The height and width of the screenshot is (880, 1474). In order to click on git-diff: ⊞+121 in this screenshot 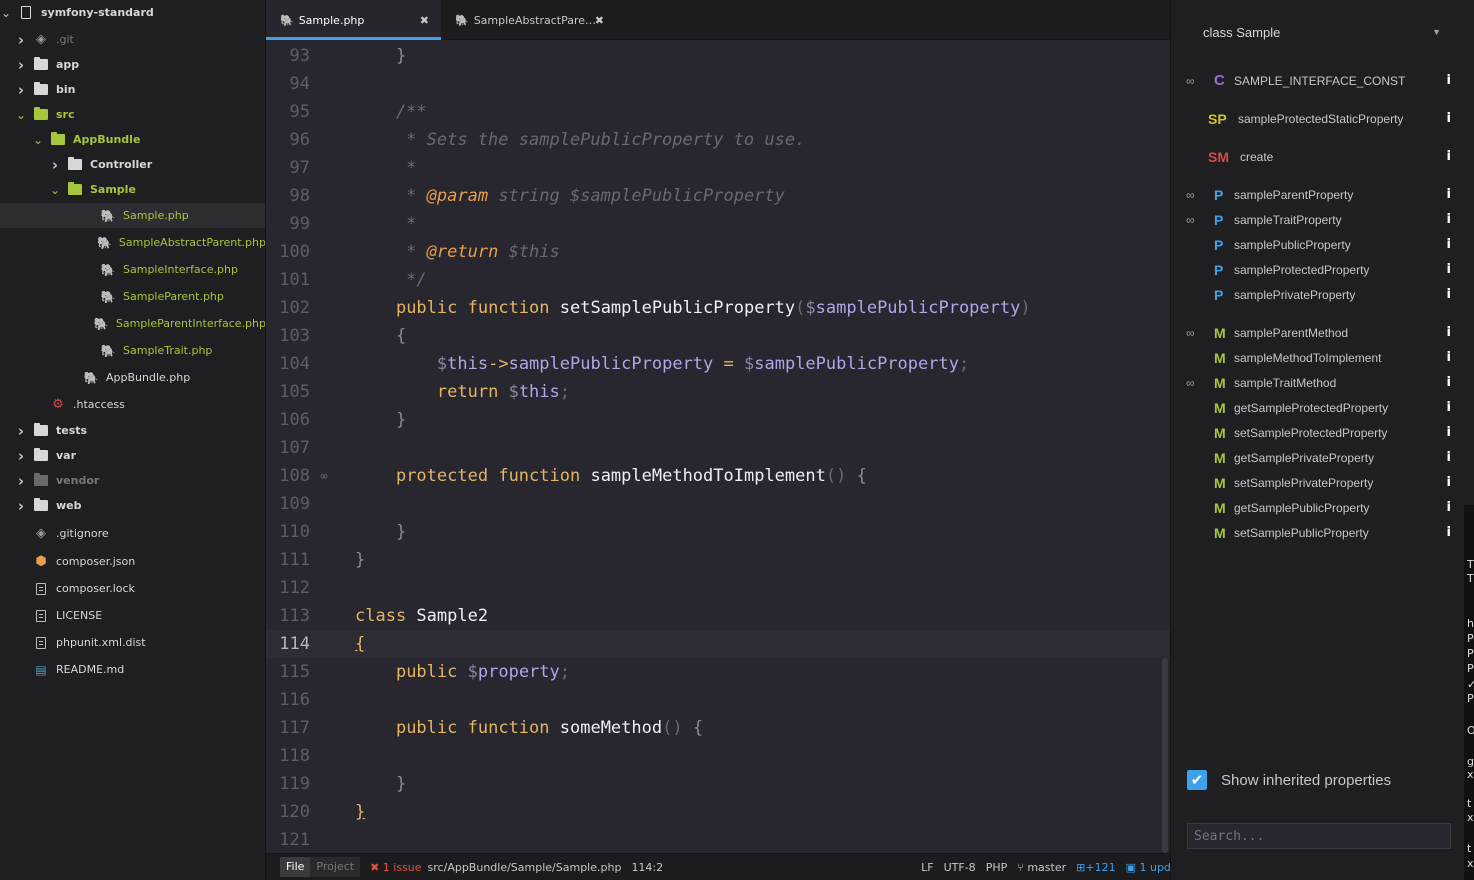, I will do `click(1095, 867)`.